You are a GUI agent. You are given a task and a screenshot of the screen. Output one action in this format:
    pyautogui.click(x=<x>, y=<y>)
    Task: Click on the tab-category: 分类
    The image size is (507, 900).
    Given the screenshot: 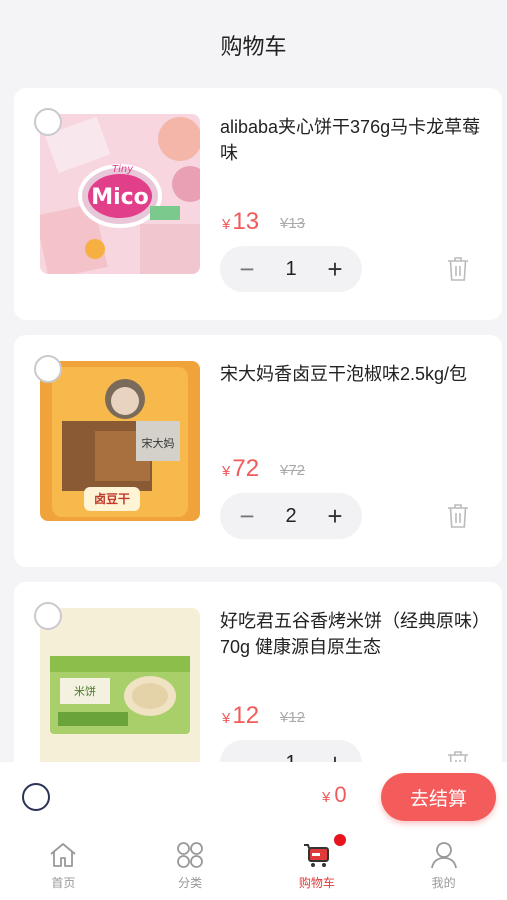 What is the action you would take?
    pyautogui.click(x=190, y=866)
    